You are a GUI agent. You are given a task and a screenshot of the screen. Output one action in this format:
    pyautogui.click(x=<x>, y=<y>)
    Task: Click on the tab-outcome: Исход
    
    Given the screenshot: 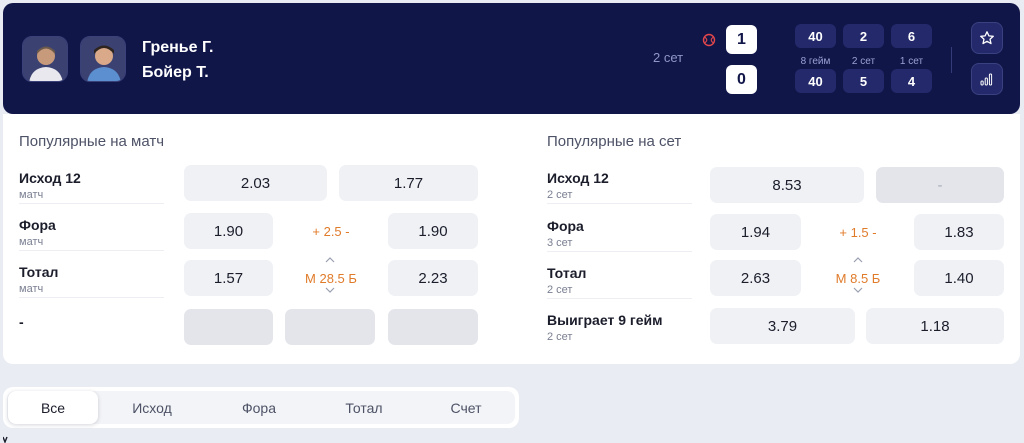 What is the action you would take?
    pyautogui.click(x=152, y=407)
    